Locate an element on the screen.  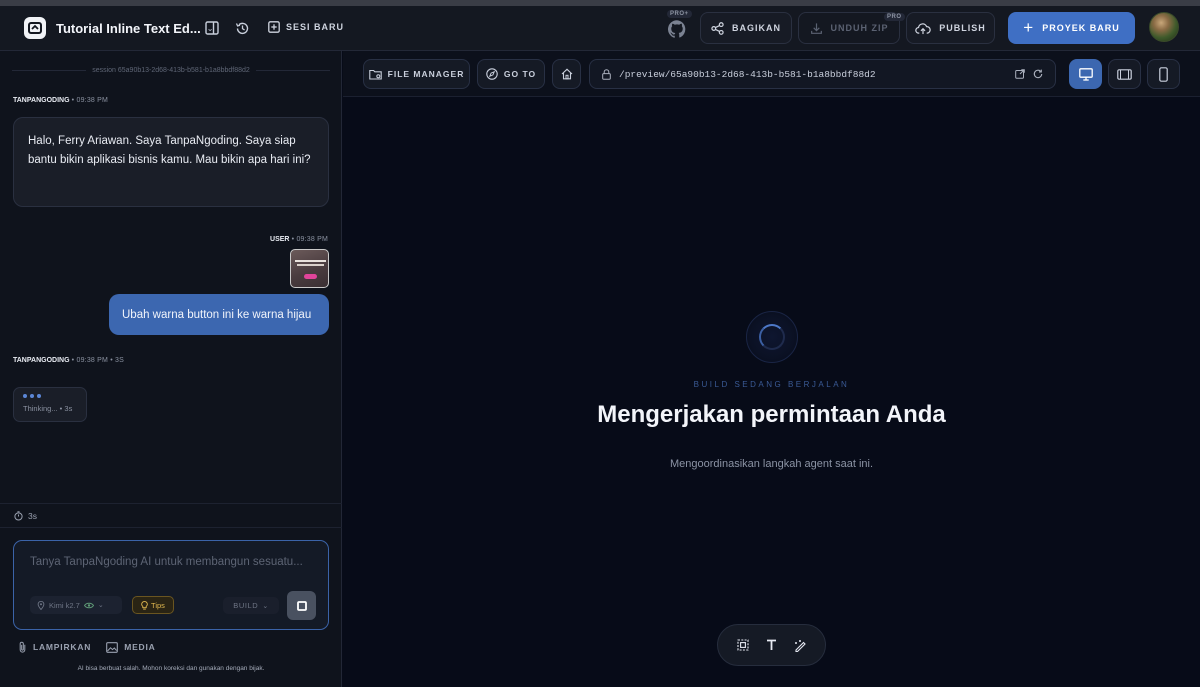
text-edit-button is located at coordinates (771, 645).